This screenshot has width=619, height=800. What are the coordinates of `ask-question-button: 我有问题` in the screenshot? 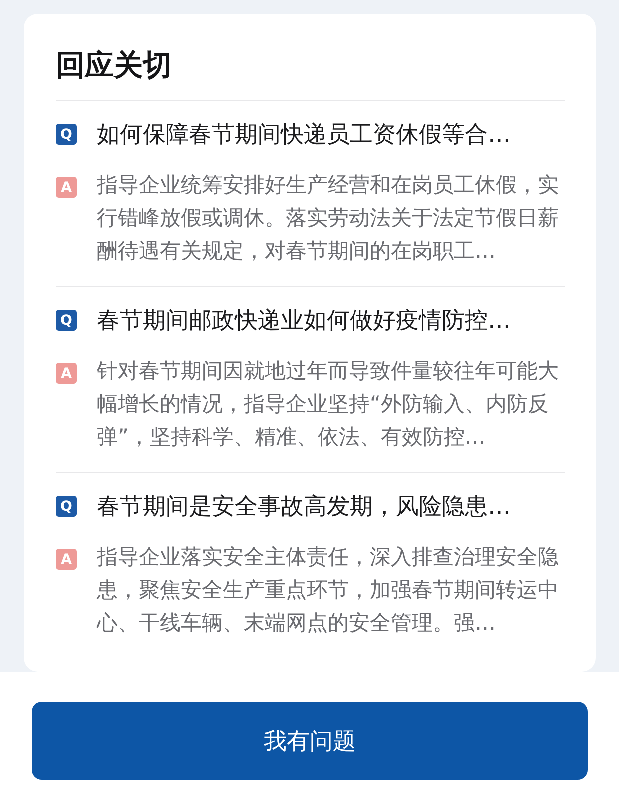 It's located at (310, 741).